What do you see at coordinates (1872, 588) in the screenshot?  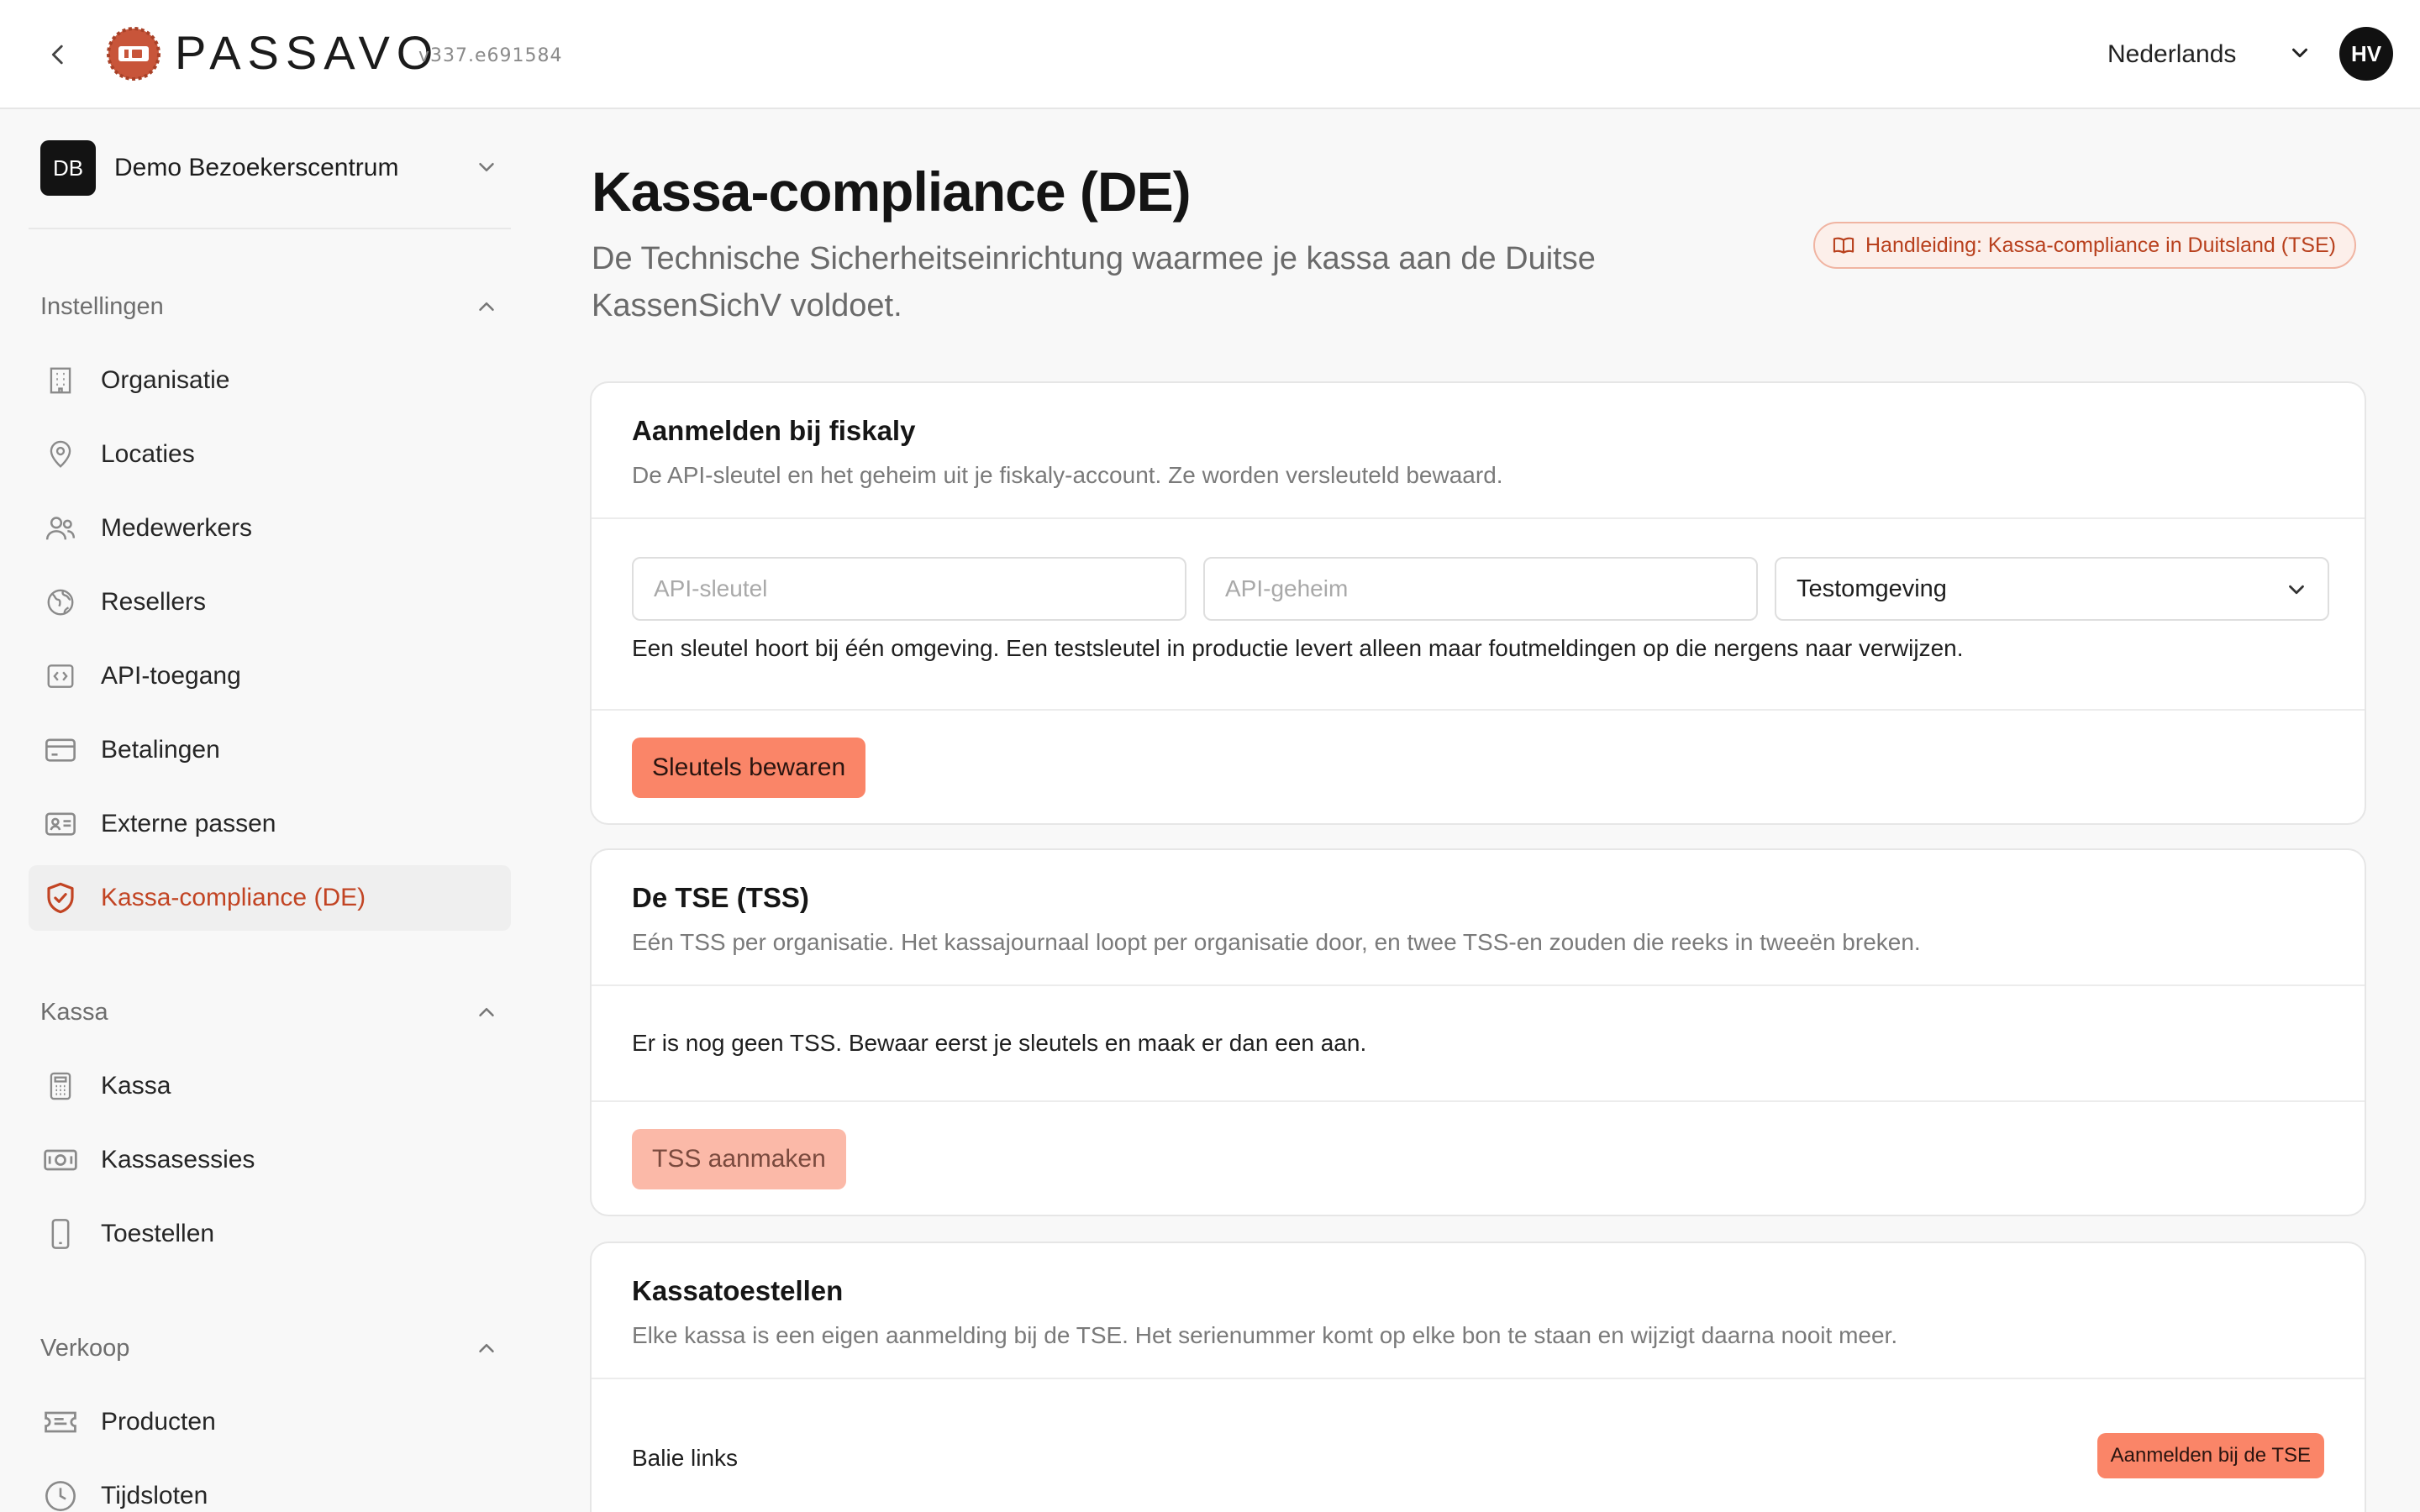 I see `environment-select-value: Testomgeving` at bounding box center [1872, 588].